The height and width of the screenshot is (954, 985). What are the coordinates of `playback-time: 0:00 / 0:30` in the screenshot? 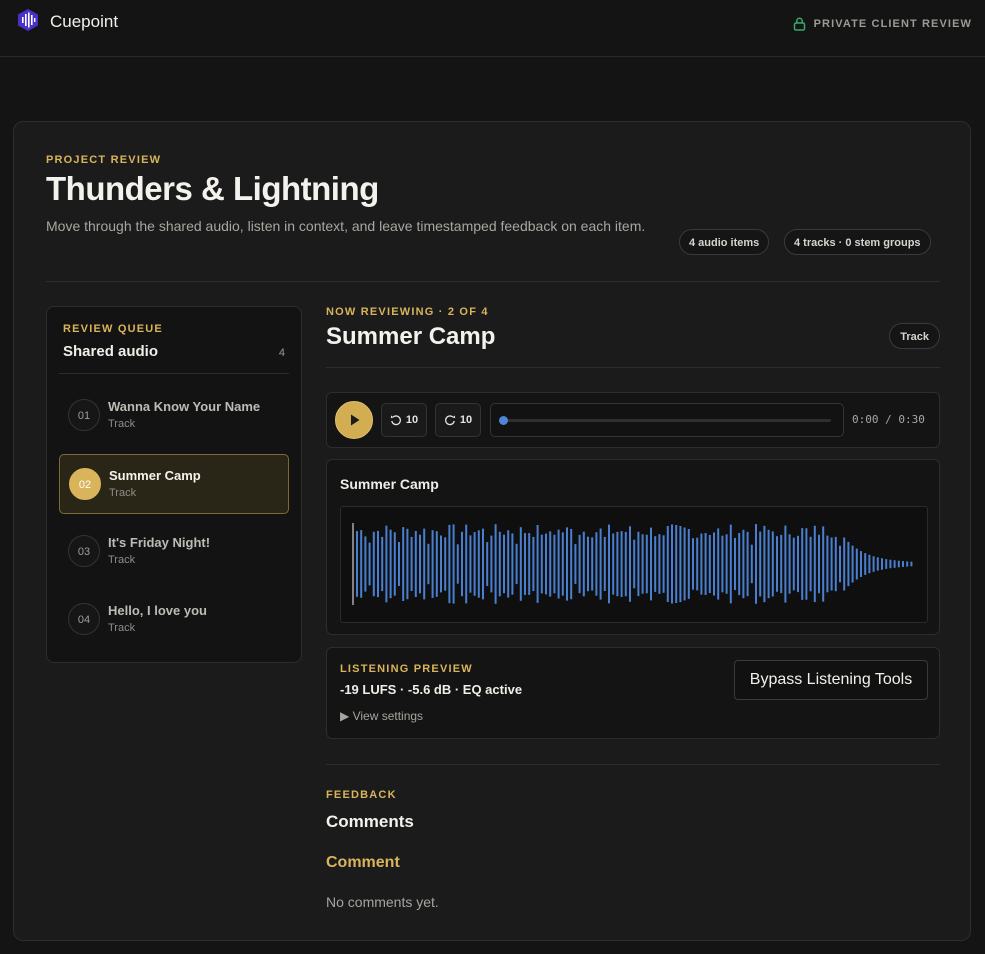 It's located at (888, 419).